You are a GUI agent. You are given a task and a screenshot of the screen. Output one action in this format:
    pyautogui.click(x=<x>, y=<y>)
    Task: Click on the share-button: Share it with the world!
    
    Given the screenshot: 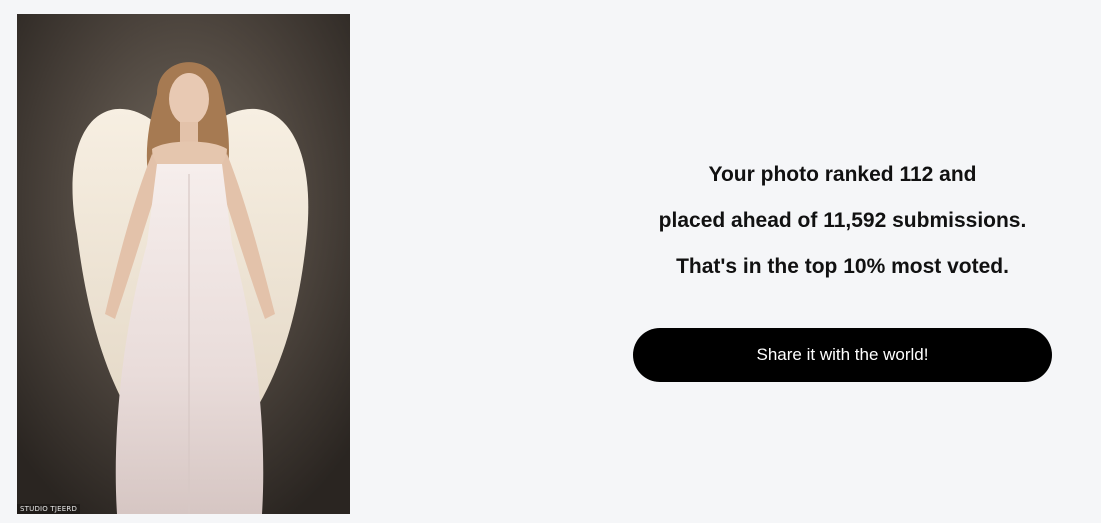 What is the action you would take?
    pyautogui.click(x=842, y=355)
    